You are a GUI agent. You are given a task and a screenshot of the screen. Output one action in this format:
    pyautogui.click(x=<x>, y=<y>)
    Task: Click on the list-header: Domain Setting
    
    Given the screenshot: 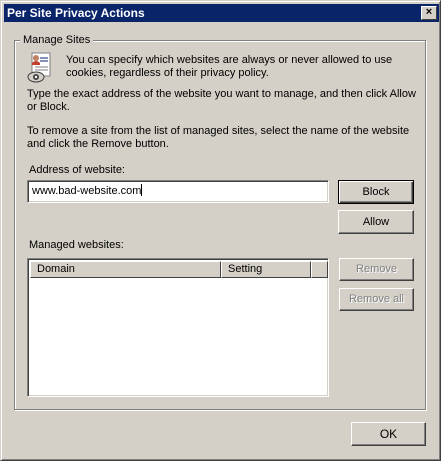 What is the action you would take?
    pyautogui.click(x=179, y=269)
    